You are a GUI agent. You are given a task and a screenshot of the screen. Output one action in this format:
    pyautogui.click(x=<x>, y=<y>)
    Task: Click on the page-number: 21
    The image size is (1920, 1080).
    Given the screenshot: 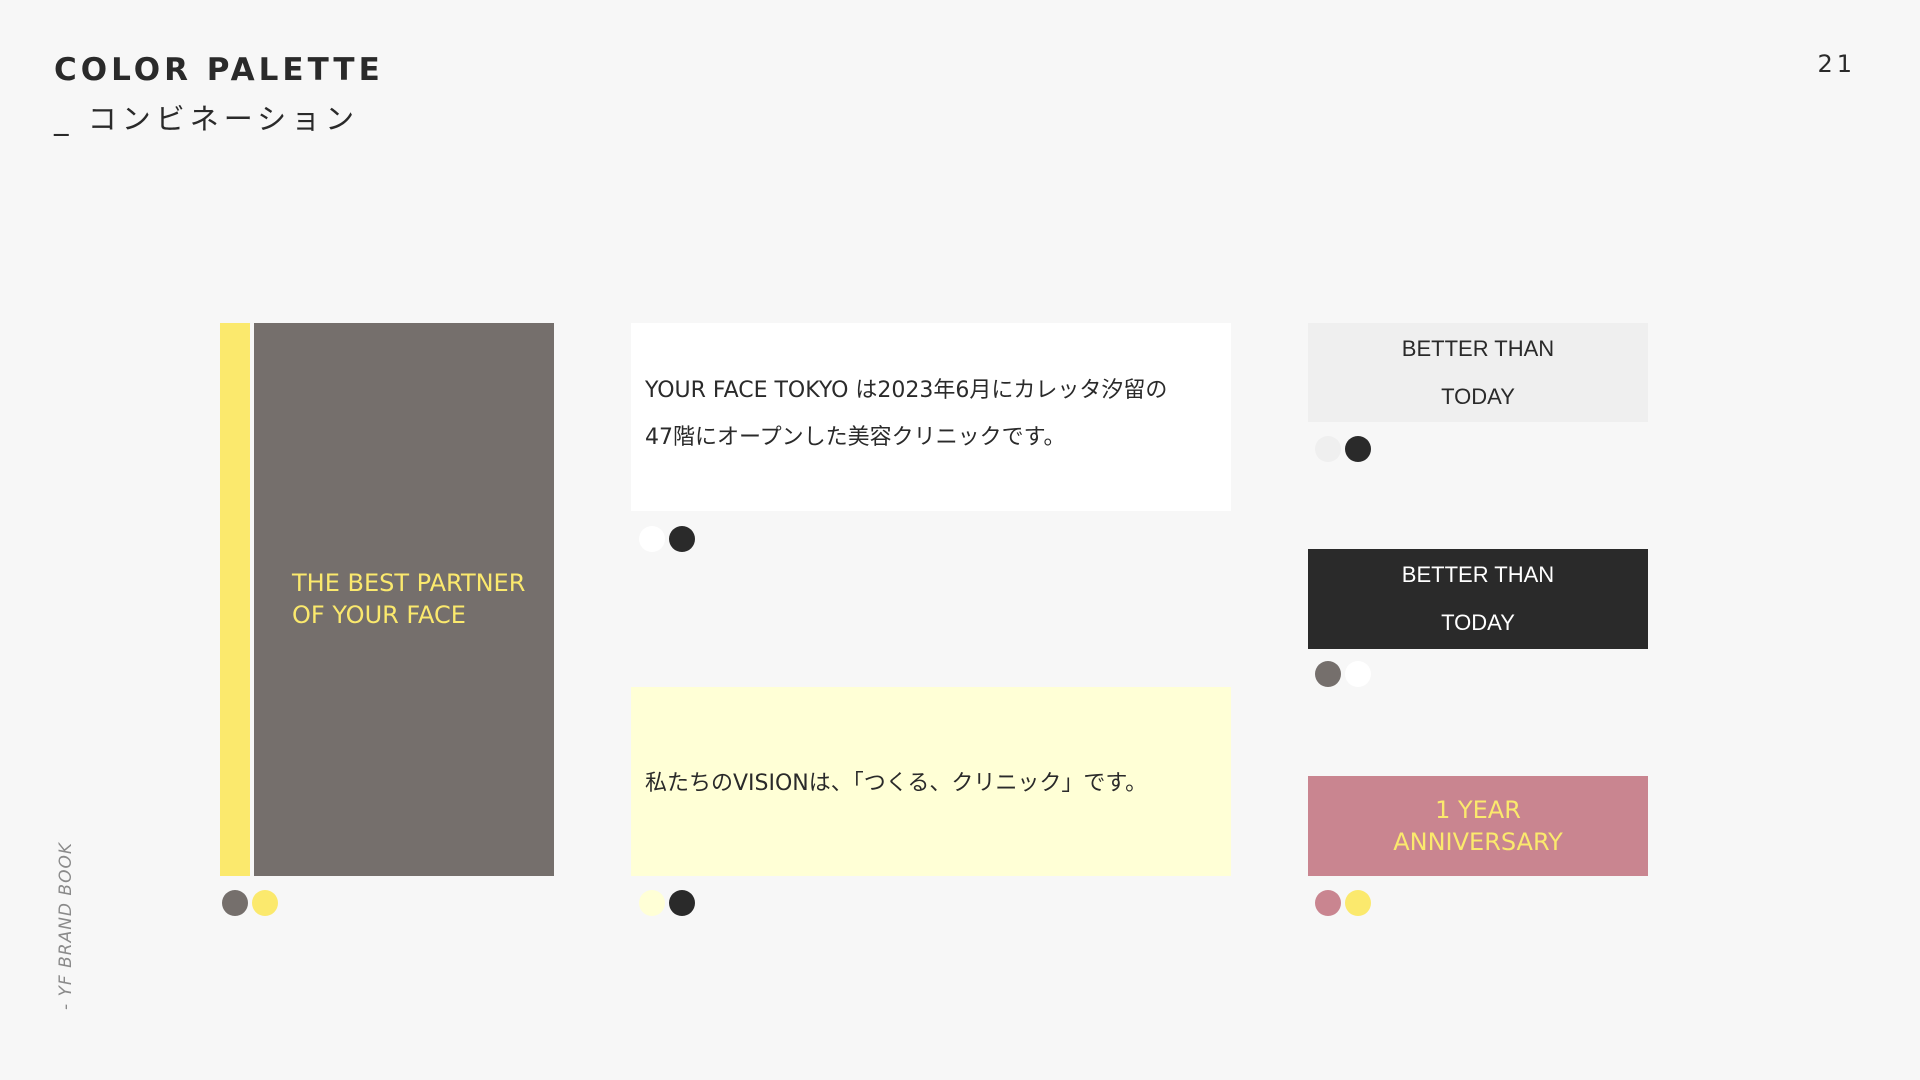 What is the action you would take?
    pyautogui.click(x=1836, y=64)
    